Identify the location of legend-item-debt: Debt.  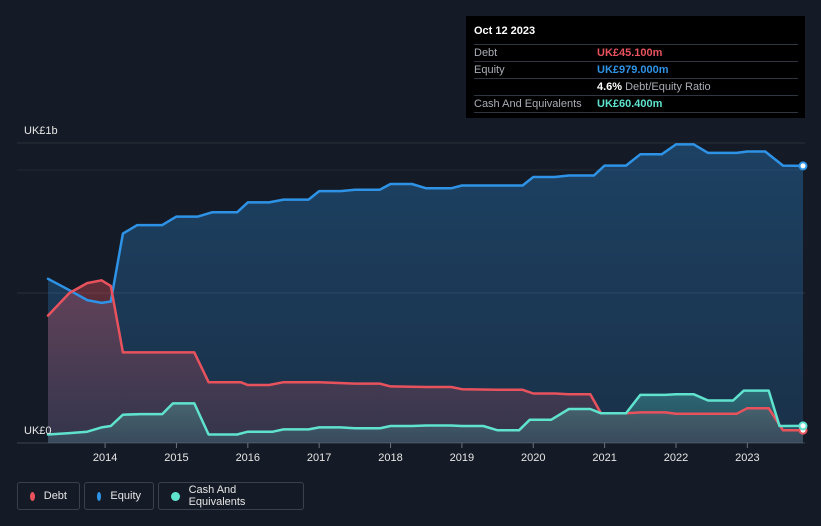
(48, 496).